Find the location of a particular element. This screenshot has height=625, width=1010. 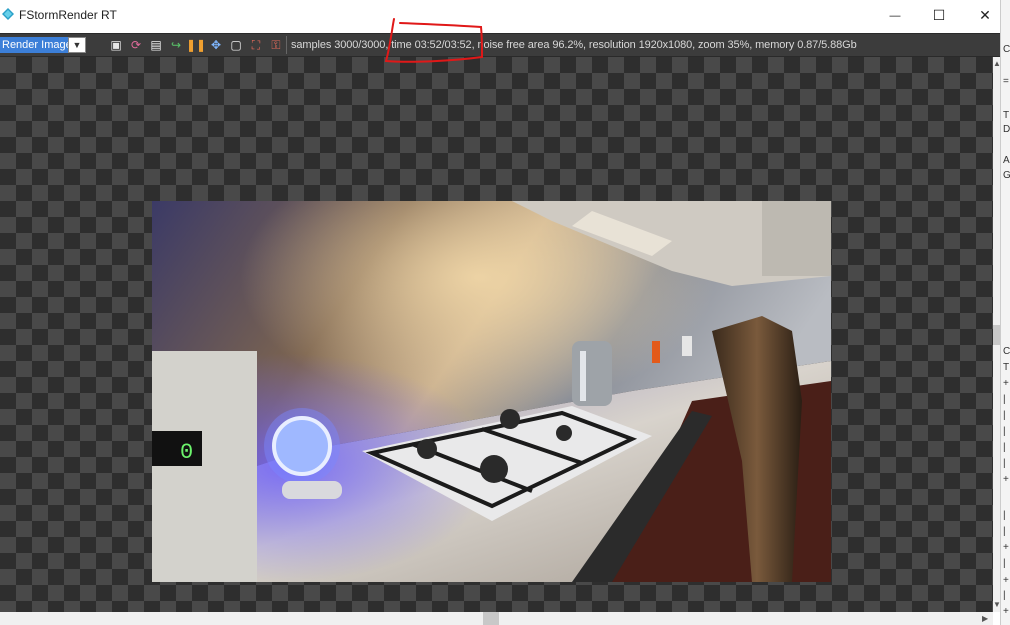

region-icon: ▢ is located at coordinates (236, 45).